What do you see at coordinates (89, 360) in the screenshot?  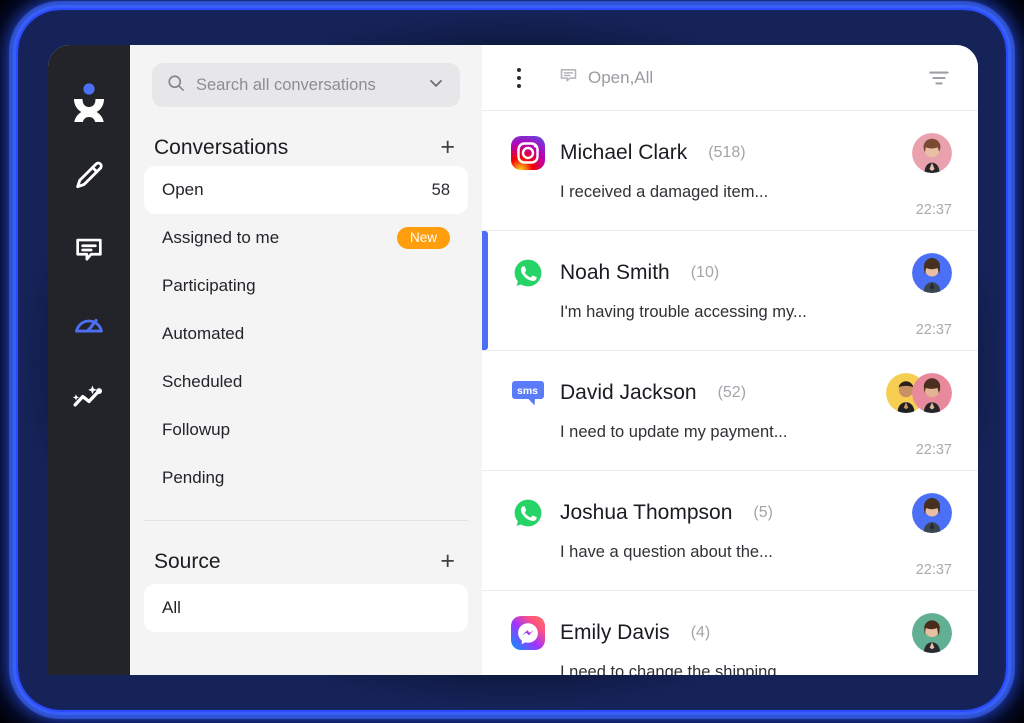 I see `icon-rail` at bounding box center [89, 360].